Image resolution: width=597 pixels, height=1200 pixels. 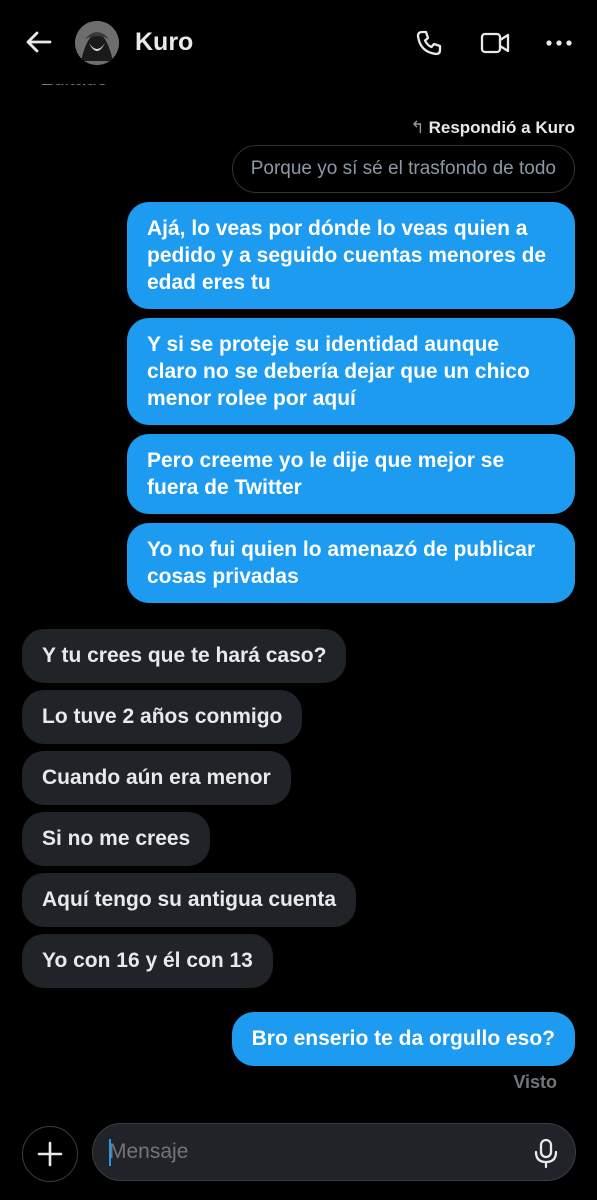 I want to click on incoming-message: Cuando aún era menor, so click(x=156, y=778).